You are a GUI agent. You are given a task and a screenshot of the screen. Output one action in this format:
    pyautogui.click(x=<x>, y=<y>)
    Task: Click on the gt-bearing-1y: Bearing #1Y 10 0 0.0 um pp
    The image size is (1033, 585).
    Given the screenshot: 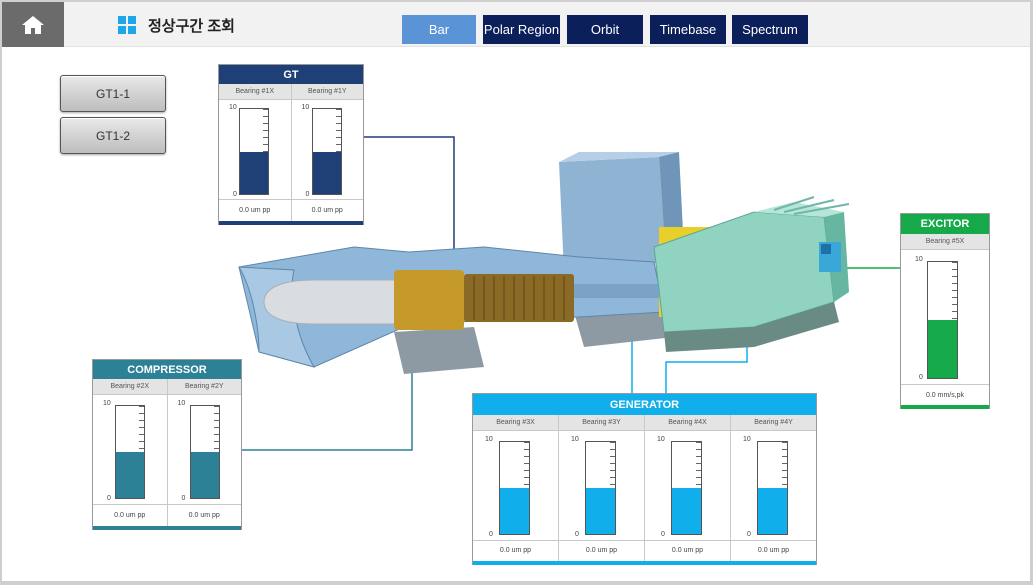 What is the action you would take?
    pyautogui.click(x=327, y=152)
    